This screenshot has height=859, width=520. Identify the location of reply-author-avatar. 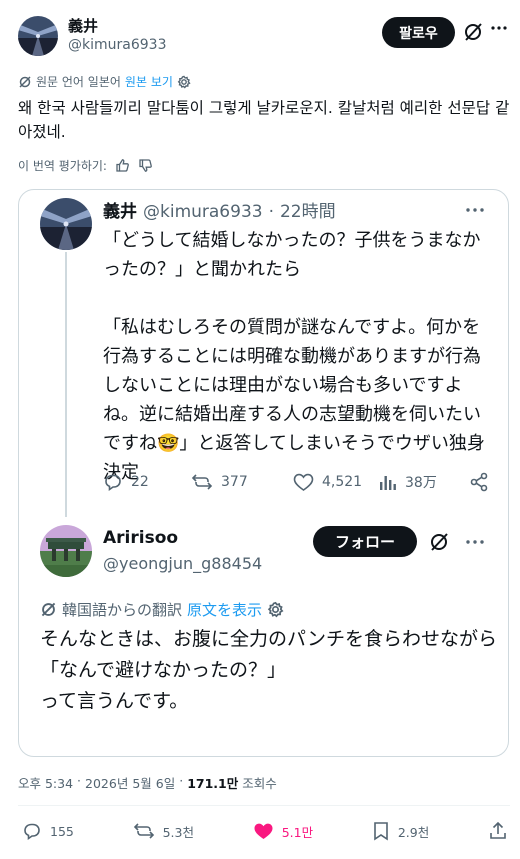
(66, 551).